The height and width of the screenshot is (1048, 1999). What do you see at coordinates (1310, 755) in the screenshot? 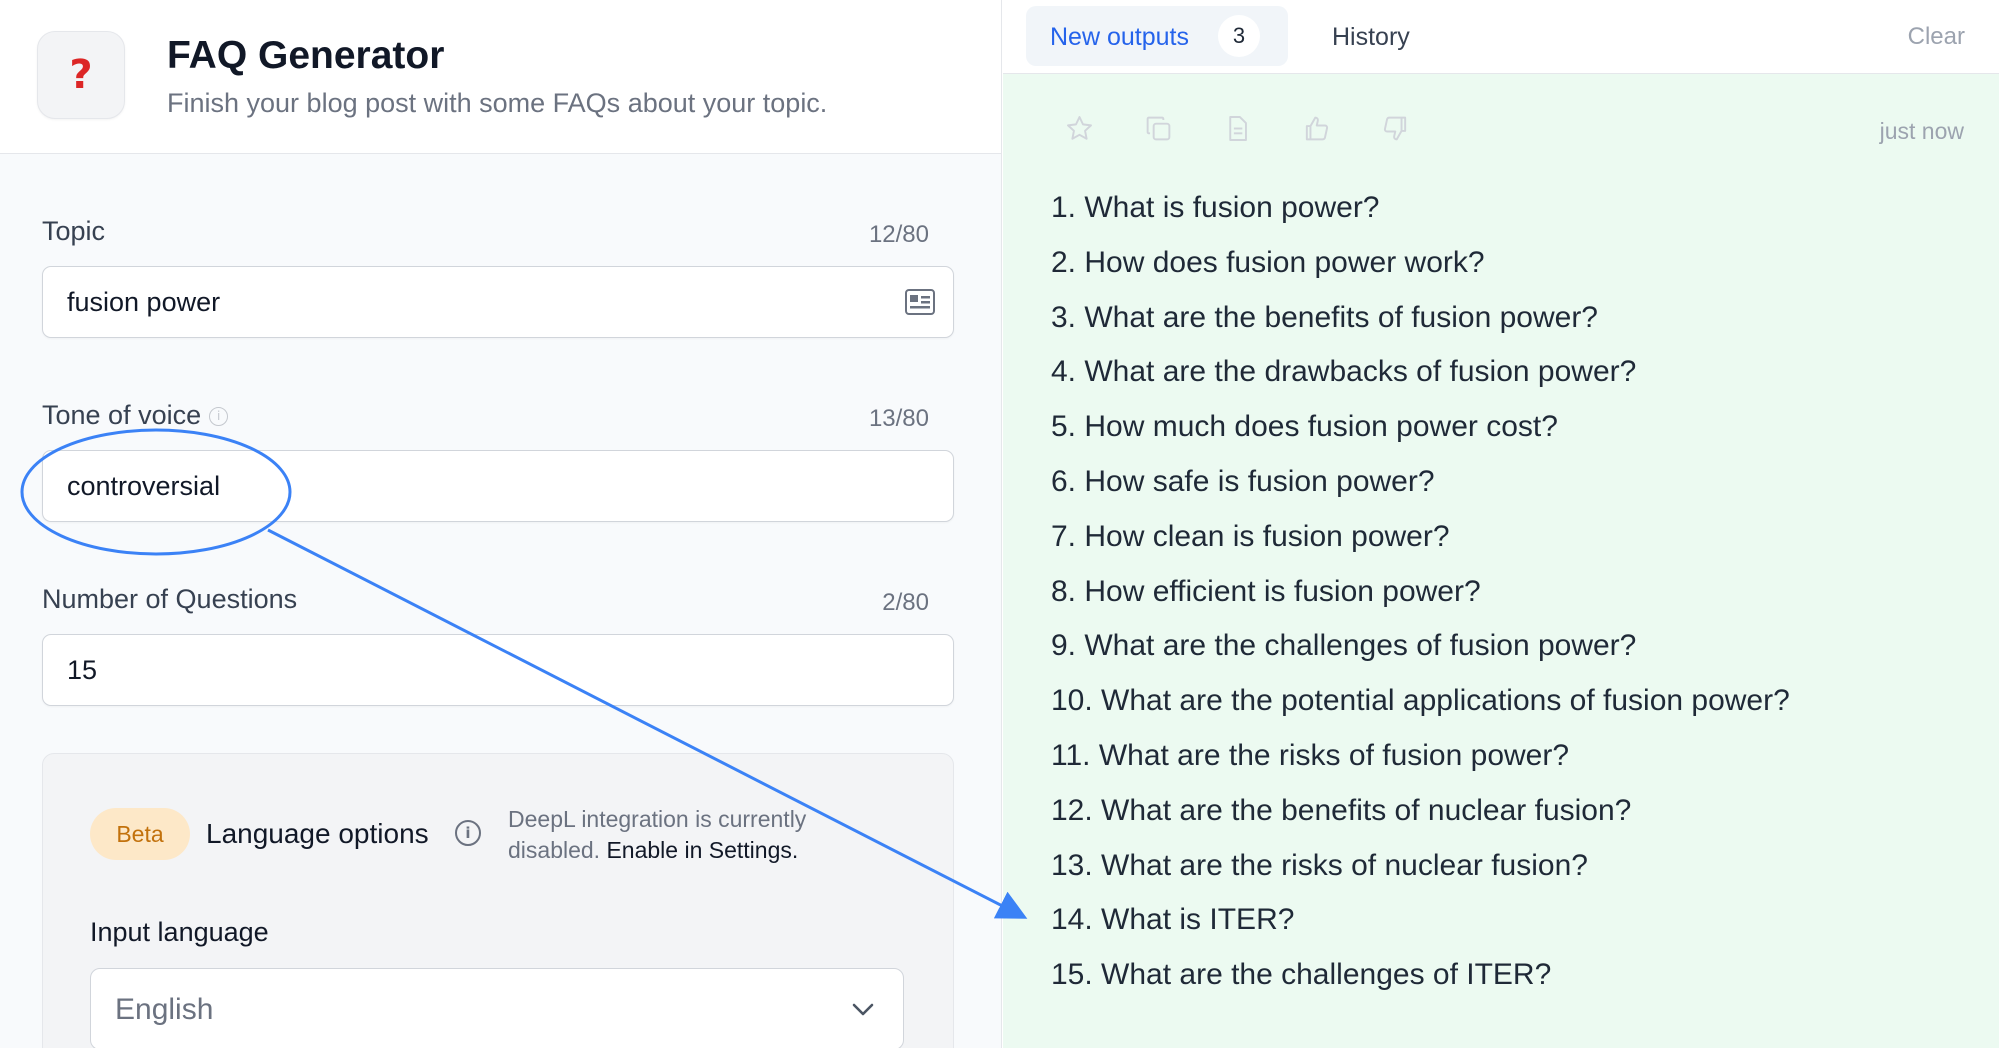
I see `faq-item: 11. What are the risks of fusion power?` at bounding box center [1310, 755].